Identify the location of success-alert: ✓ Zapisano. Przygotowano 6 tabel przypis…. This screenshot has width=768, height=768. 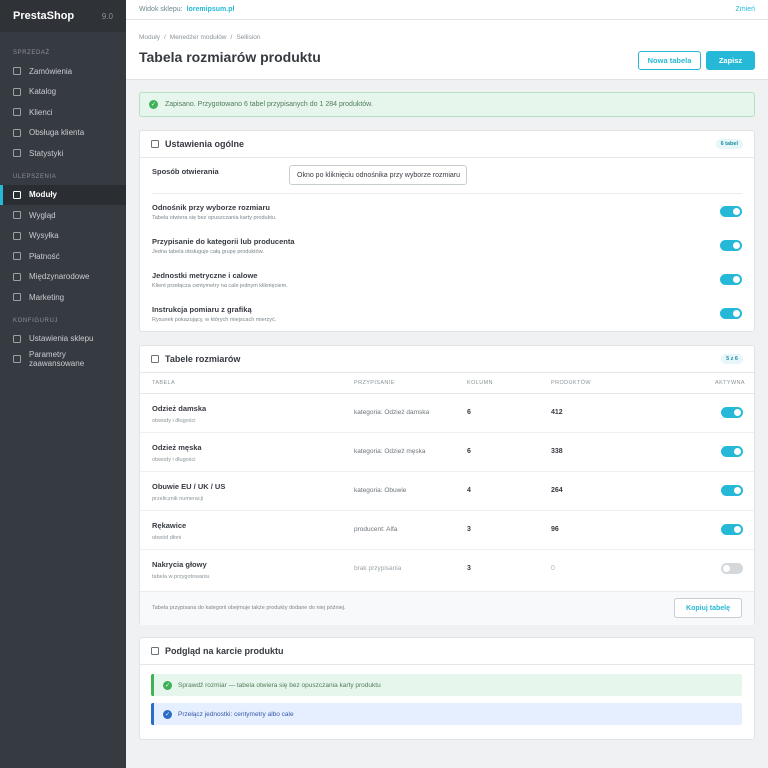
(447, 104).